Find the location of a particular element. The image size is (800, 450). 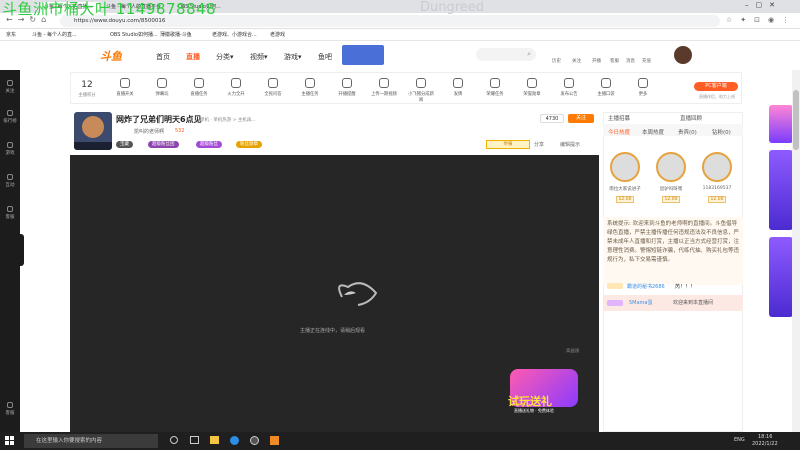

chat-username: 5Mama蛋 is located at coordinates (641, 302).